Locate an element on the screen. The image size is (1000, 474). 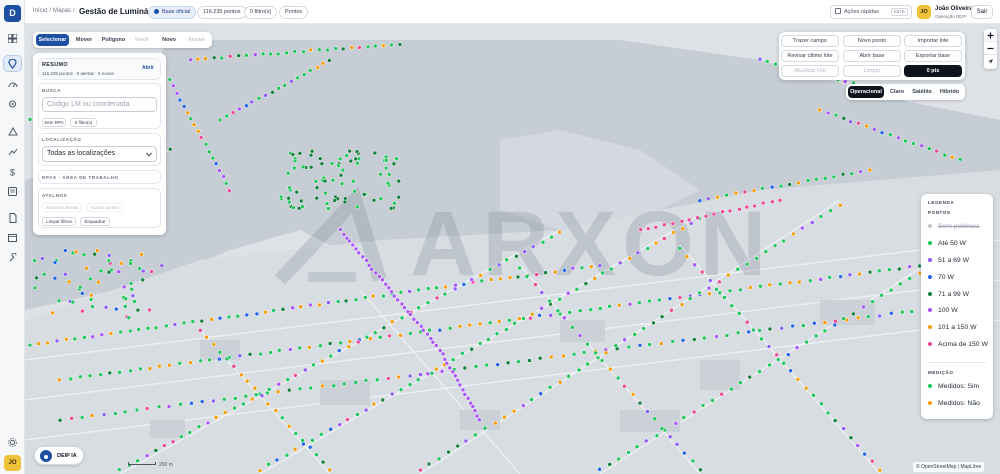
calendar-icon is located at coordinates (12, 237).